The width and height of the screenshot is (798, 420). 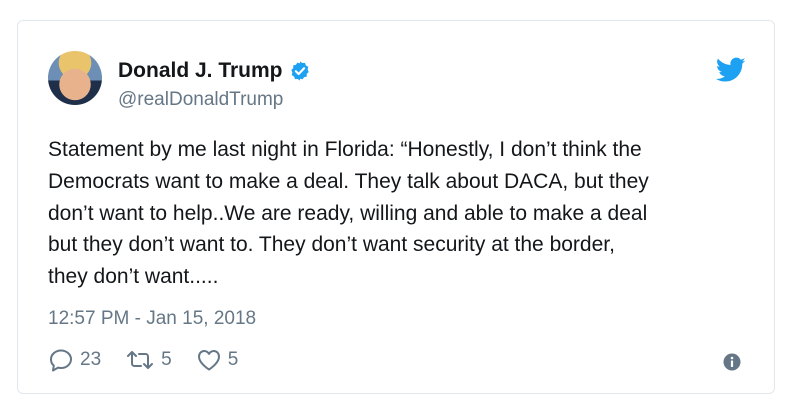 I want to click on verified-badge-icon, so click(x=299, y=71).